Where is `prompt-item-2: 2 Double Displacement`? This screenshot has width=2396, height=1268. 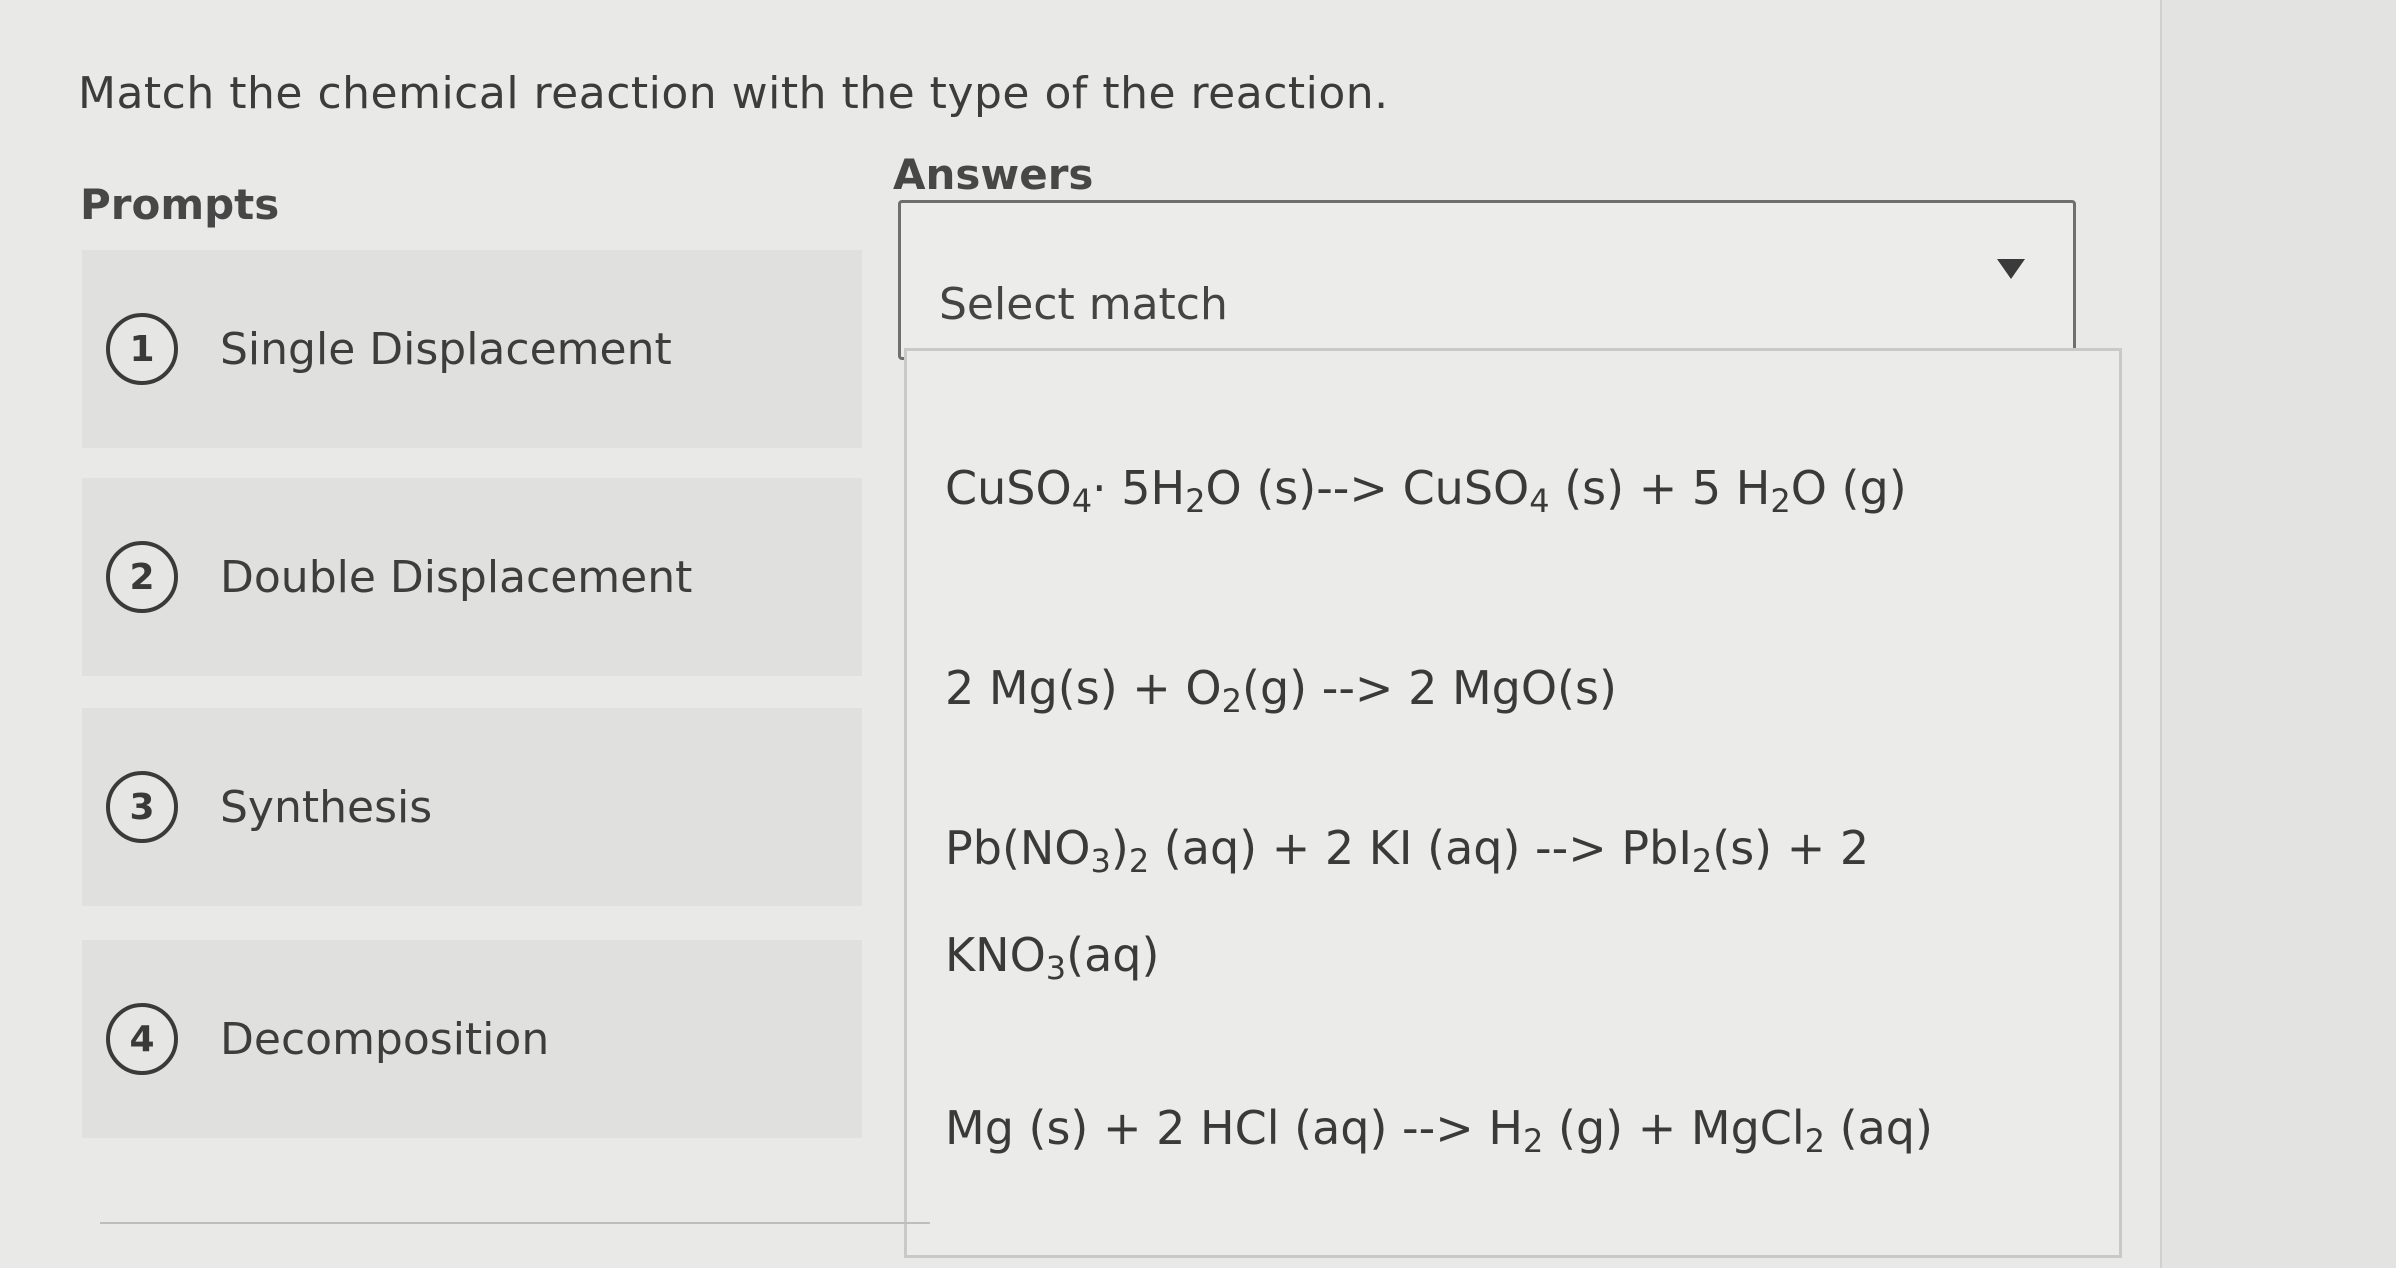 prompt-item-2: 2 Double Displacement is located at coordinates (472, 577).